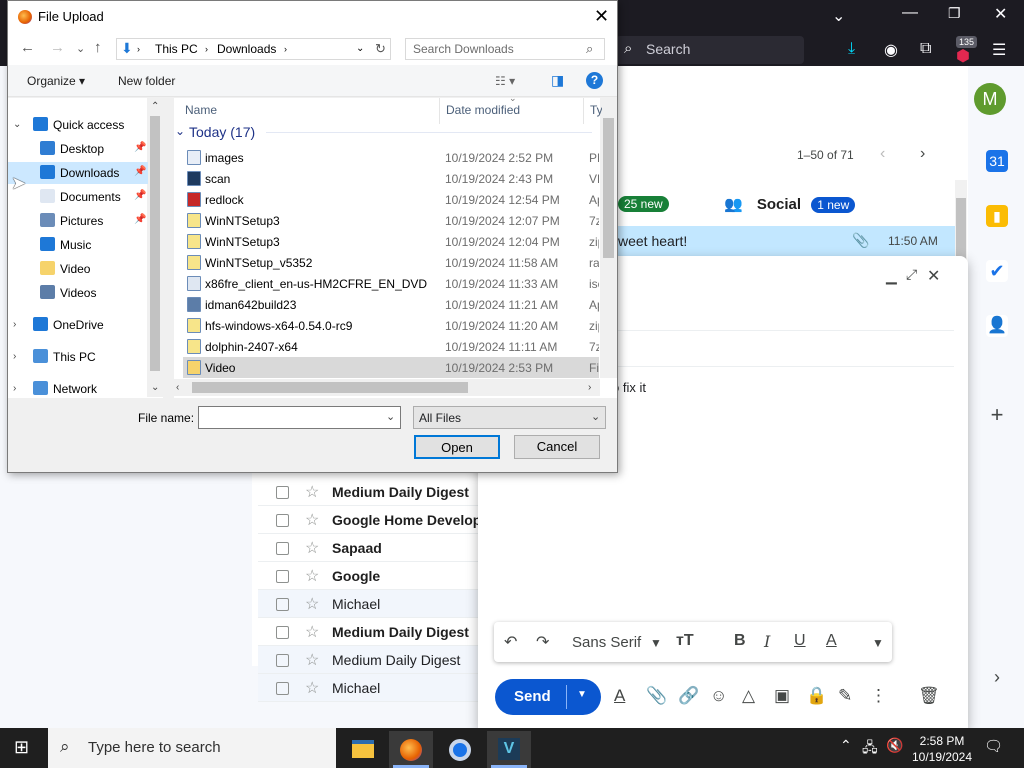 The width and height of the screenshot is (1024, 768). What do you see at coordinates (993, 746) in the screenshot?
I see `notifications-icon: 🗨` at bounding box center [993, 746].